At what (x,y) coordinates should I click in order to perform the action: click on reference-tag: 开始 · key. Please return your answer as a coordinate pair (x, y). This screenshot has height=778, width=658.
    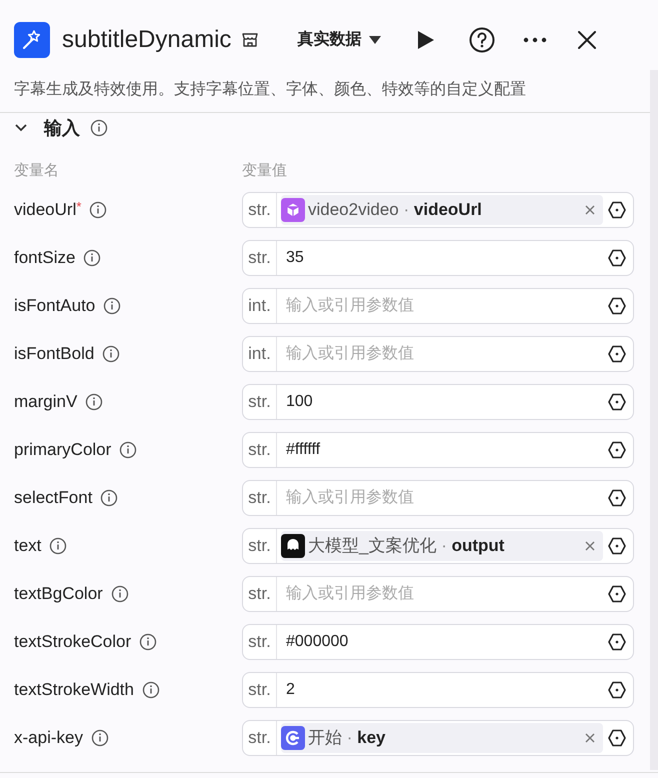
    Looking at the image, I should click on (442, 738).